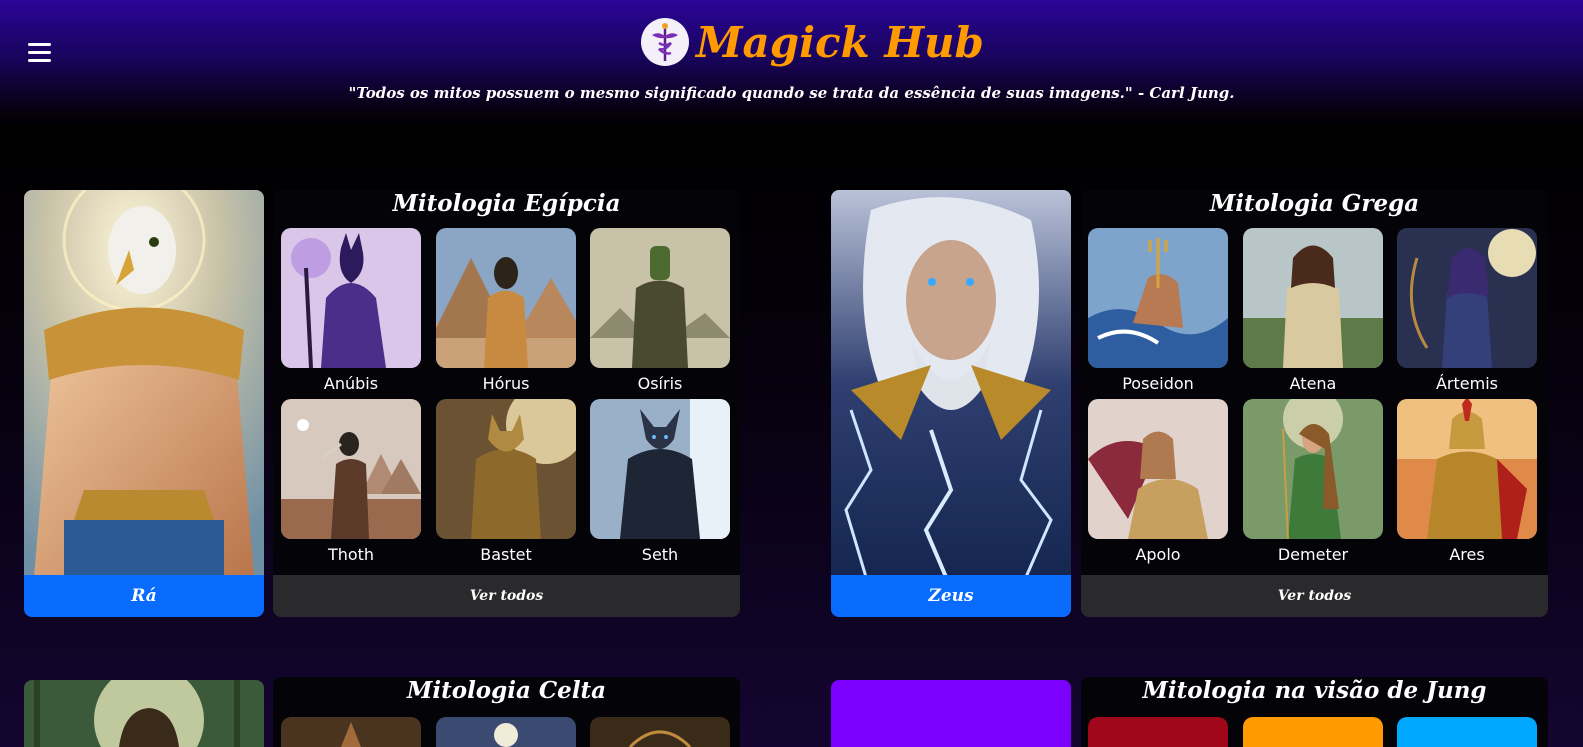  What do you see at coordinates (1158, 383) in the screenshot?
I see `card-label: Poseidon` at bounding box center [1158, 383].